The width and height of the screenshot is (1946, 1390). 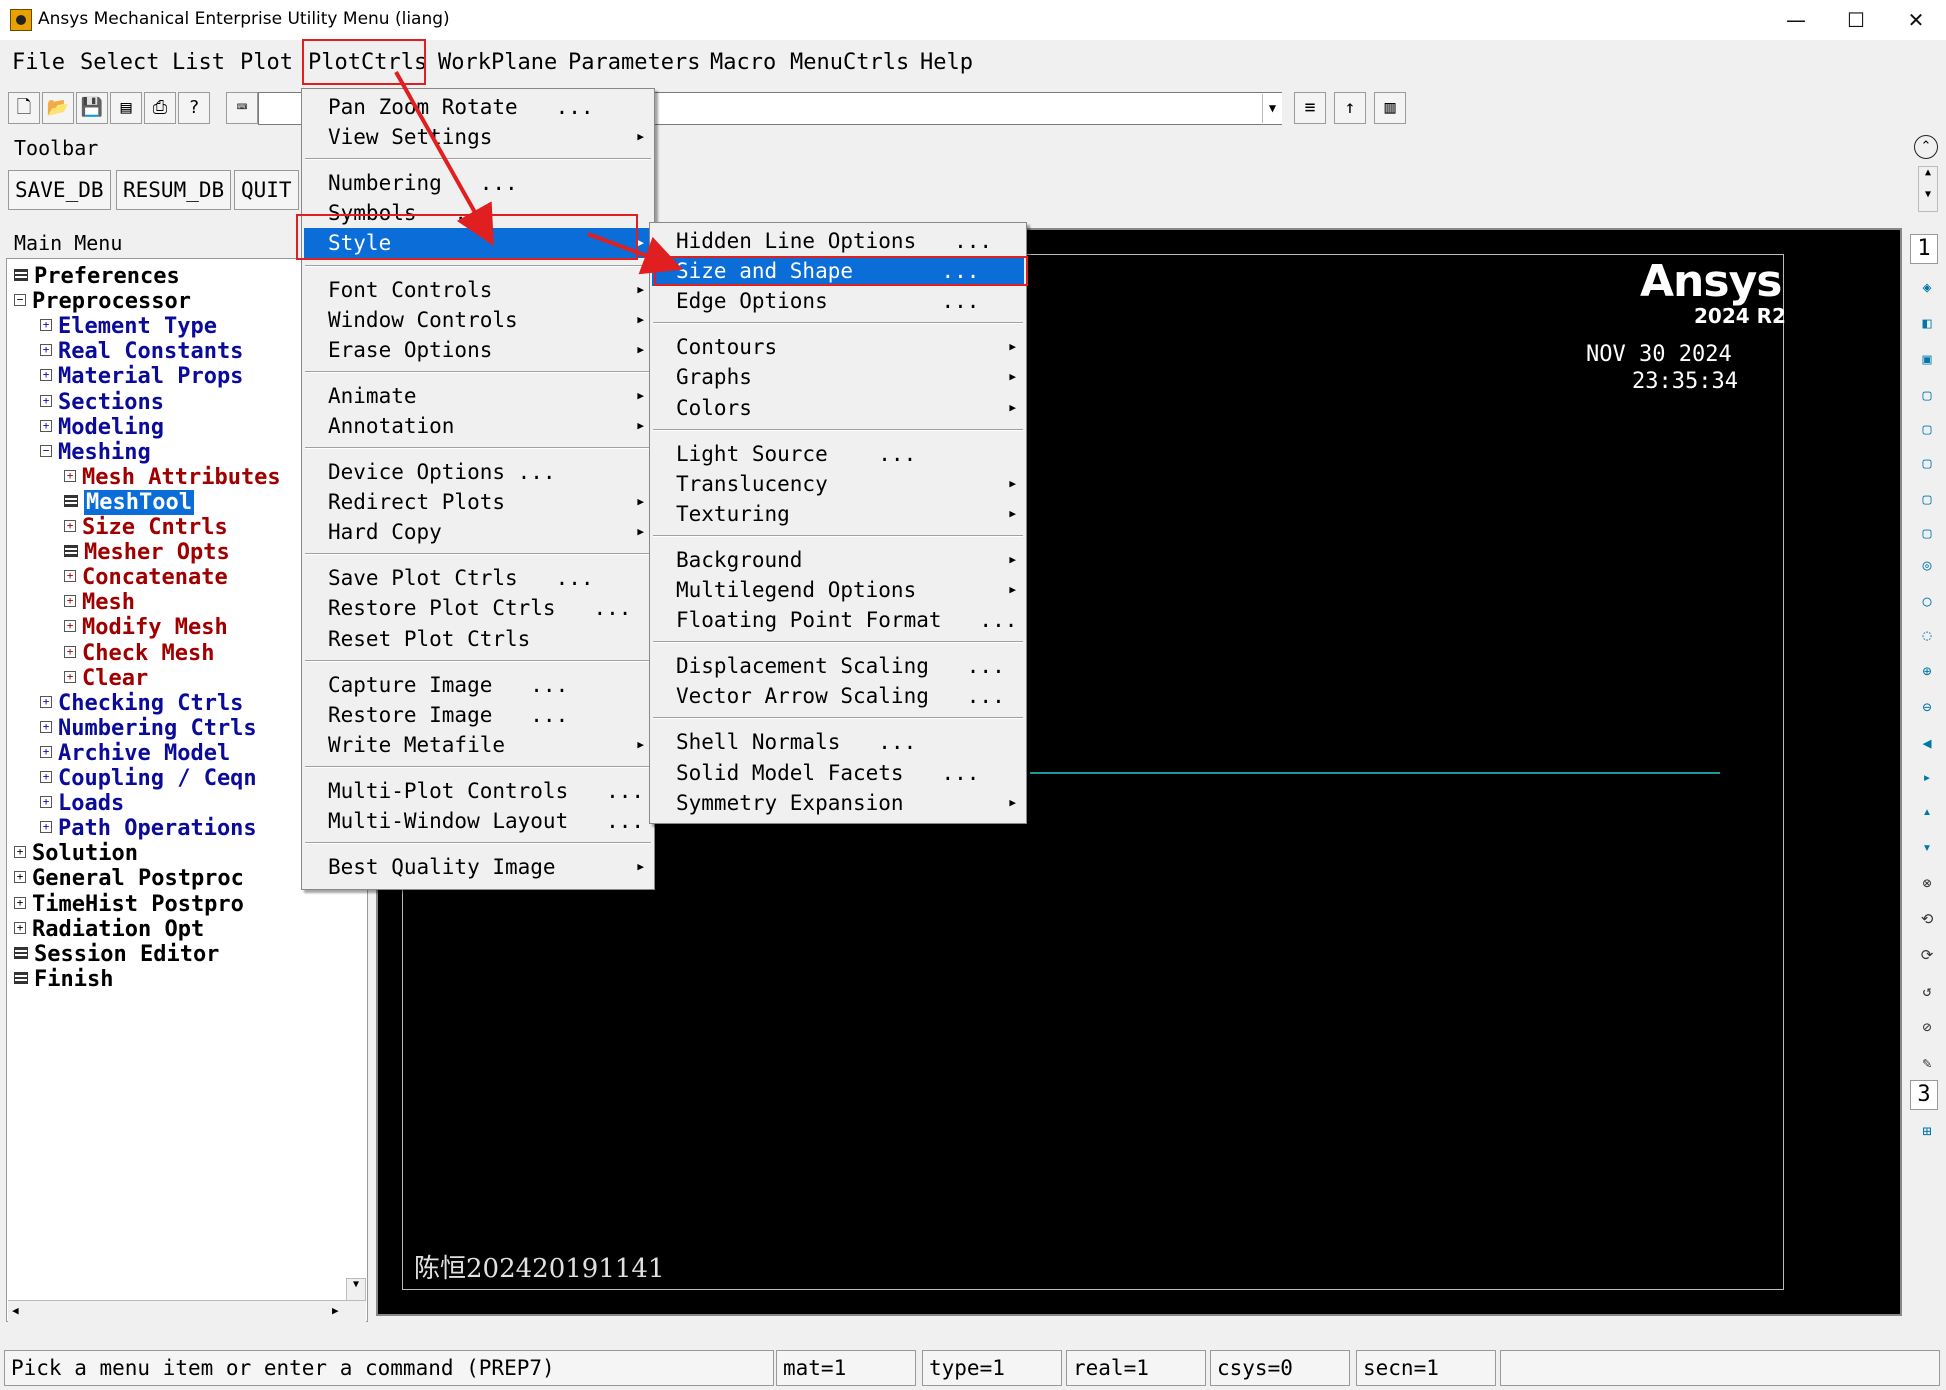 What do you see at coordinates (838, 590) in the screenshot?
I see `menu-item-multilegend-options: Multilegend Options ▶` at bounding box center [838, 590].